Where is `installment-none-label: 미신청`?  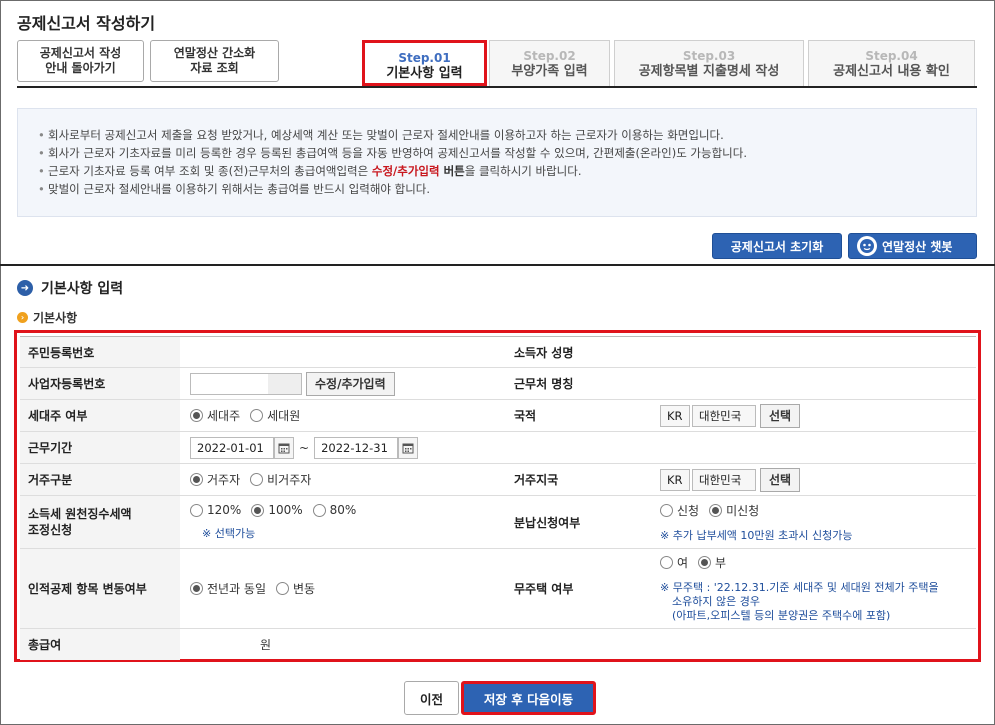
installment-none-label: 미신청 is located at coordinates (743, 510).